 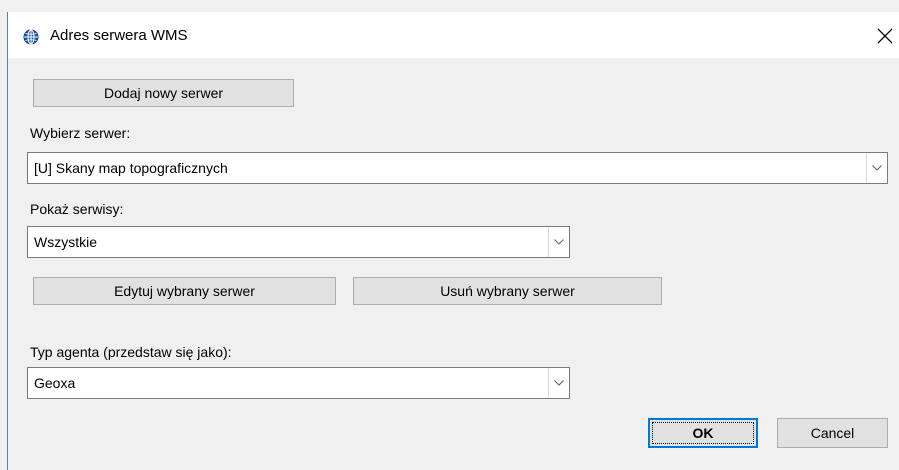 I want to click on cancel-button: Cancel, so click(x=832, y=433).